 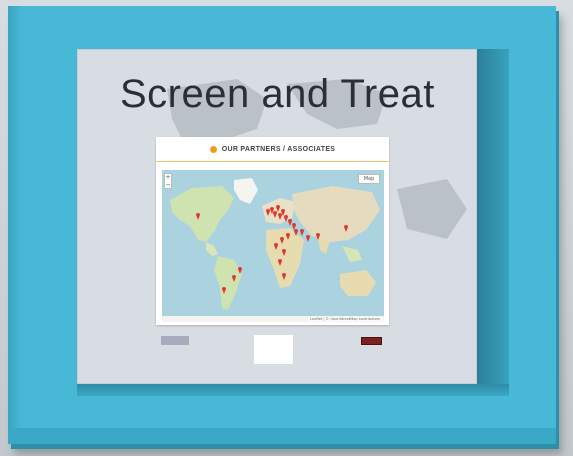 I want to click on card-title: OUR PARTNERS / ASSOCIATES, so click(x=278, y=149).